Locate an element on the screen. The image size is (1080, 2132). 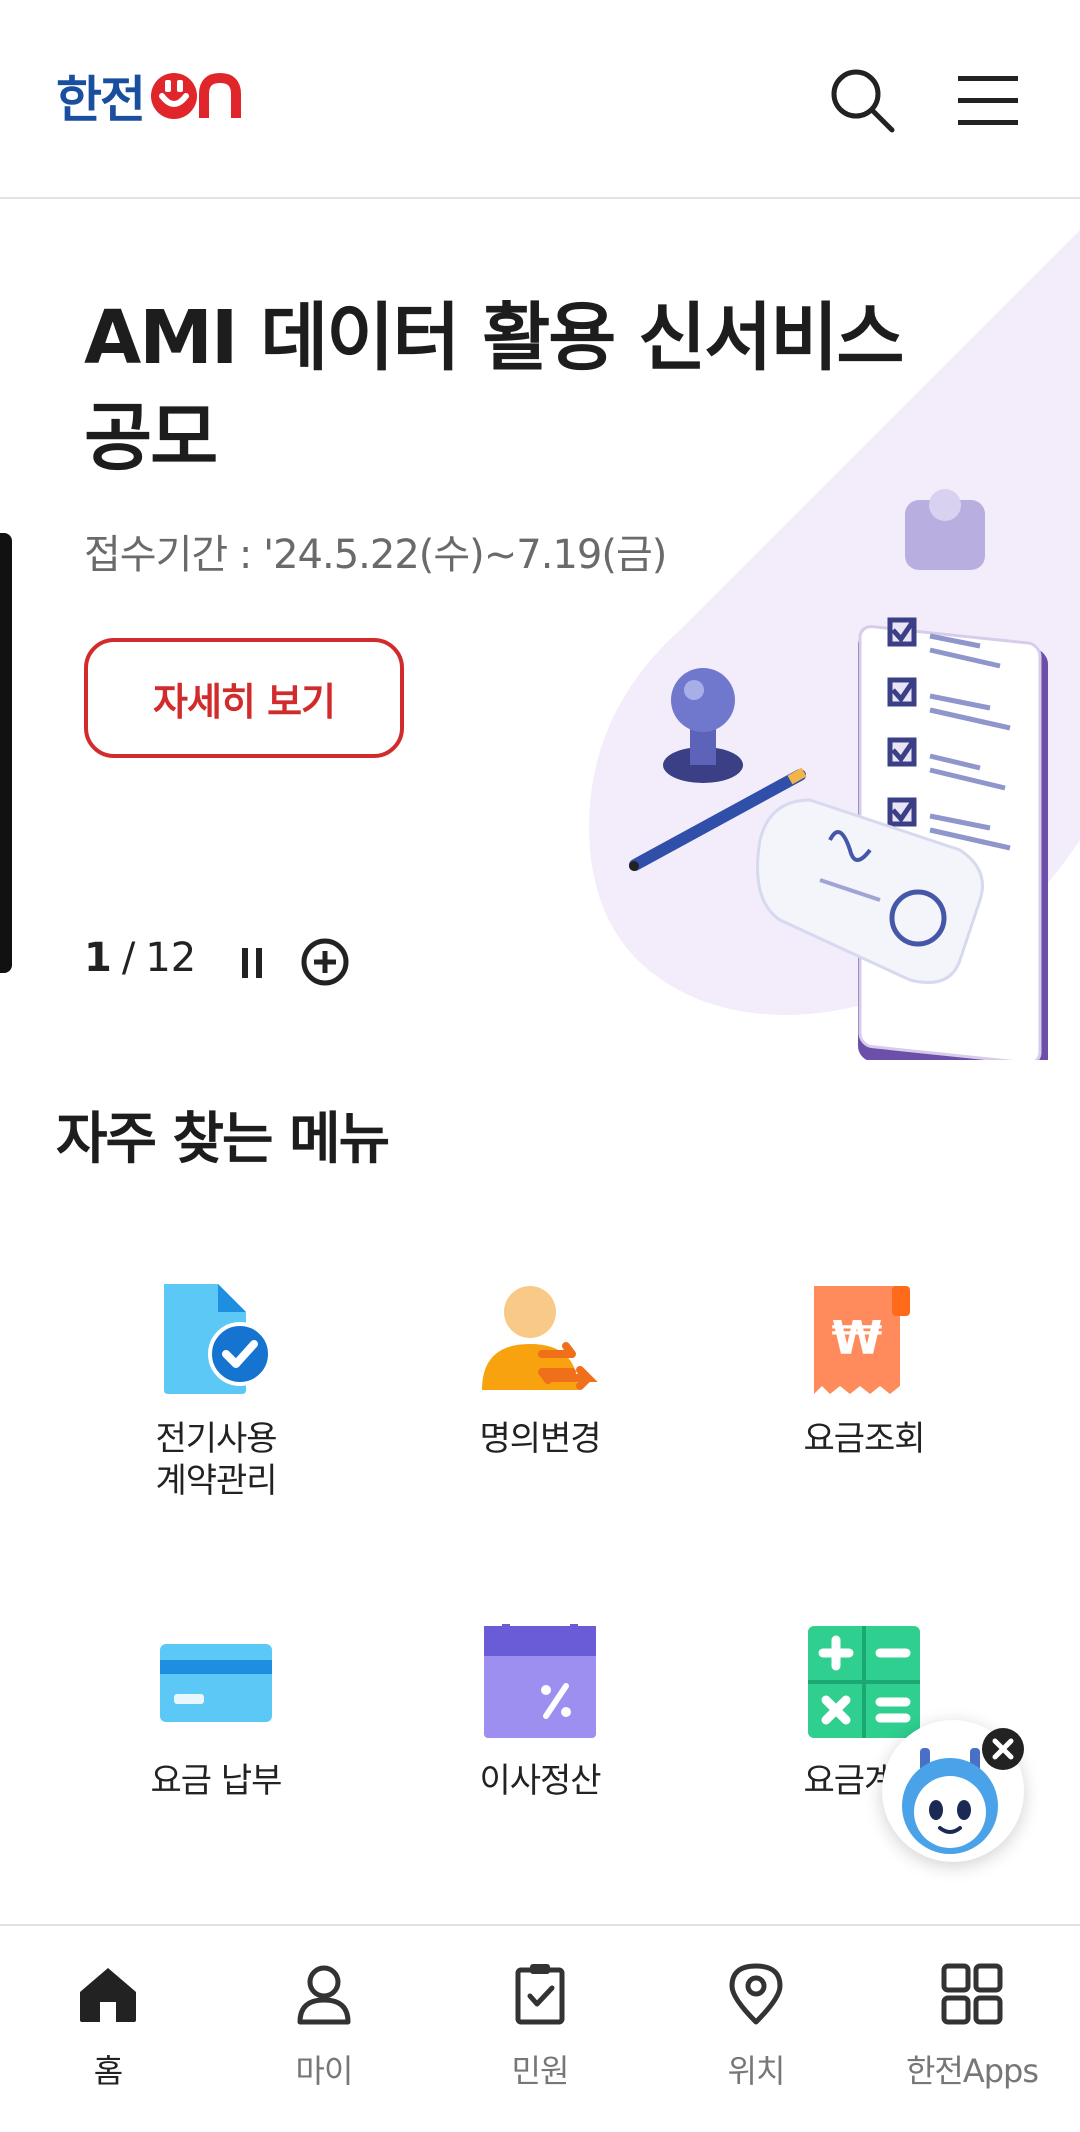
menu-bill-payment: 요금 납부 is located at coordinates (216, 1713).